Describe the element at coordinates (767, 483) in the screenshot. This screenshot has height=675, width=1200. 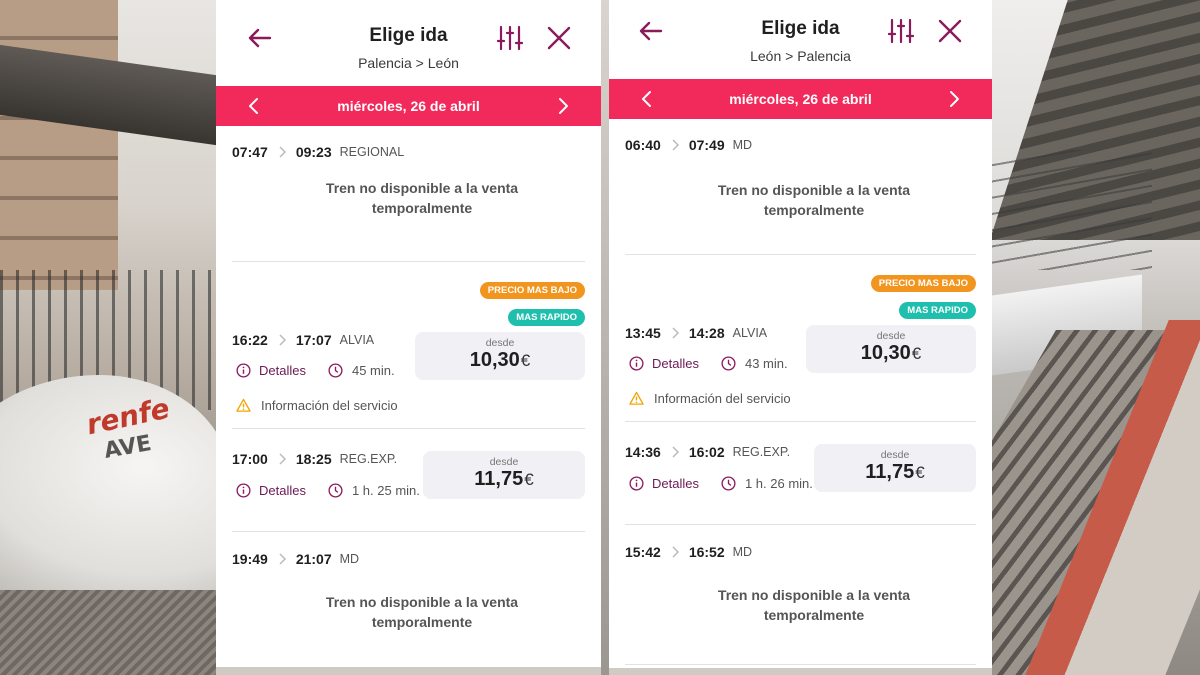
I see `duration: 1 h. 26 min.` at that location.